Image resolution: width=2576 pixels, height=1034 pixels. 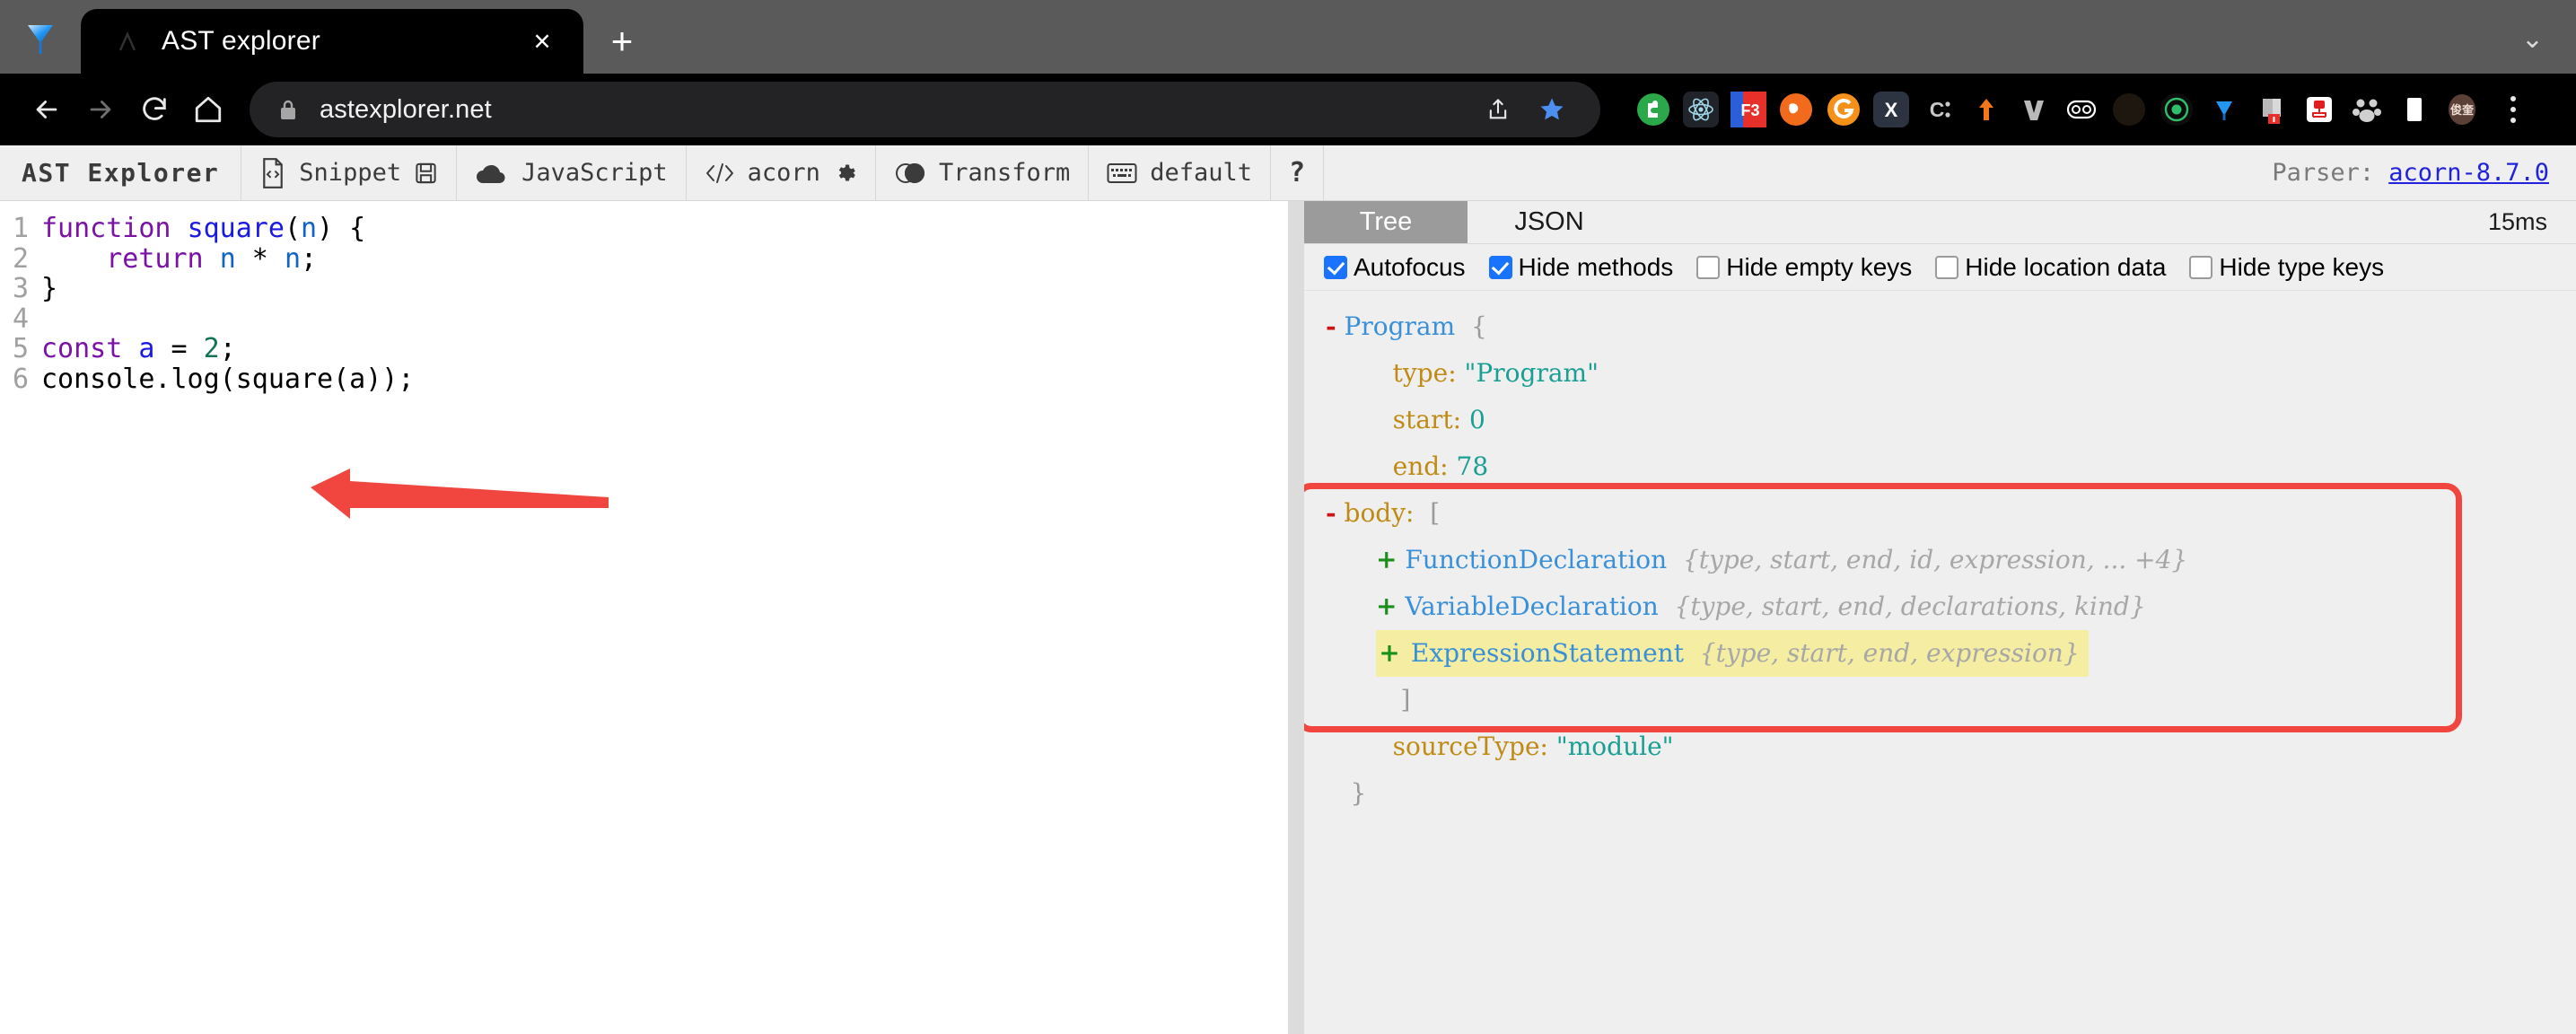 I want to click on new-tab-button: +, so click(x=622, y=41).